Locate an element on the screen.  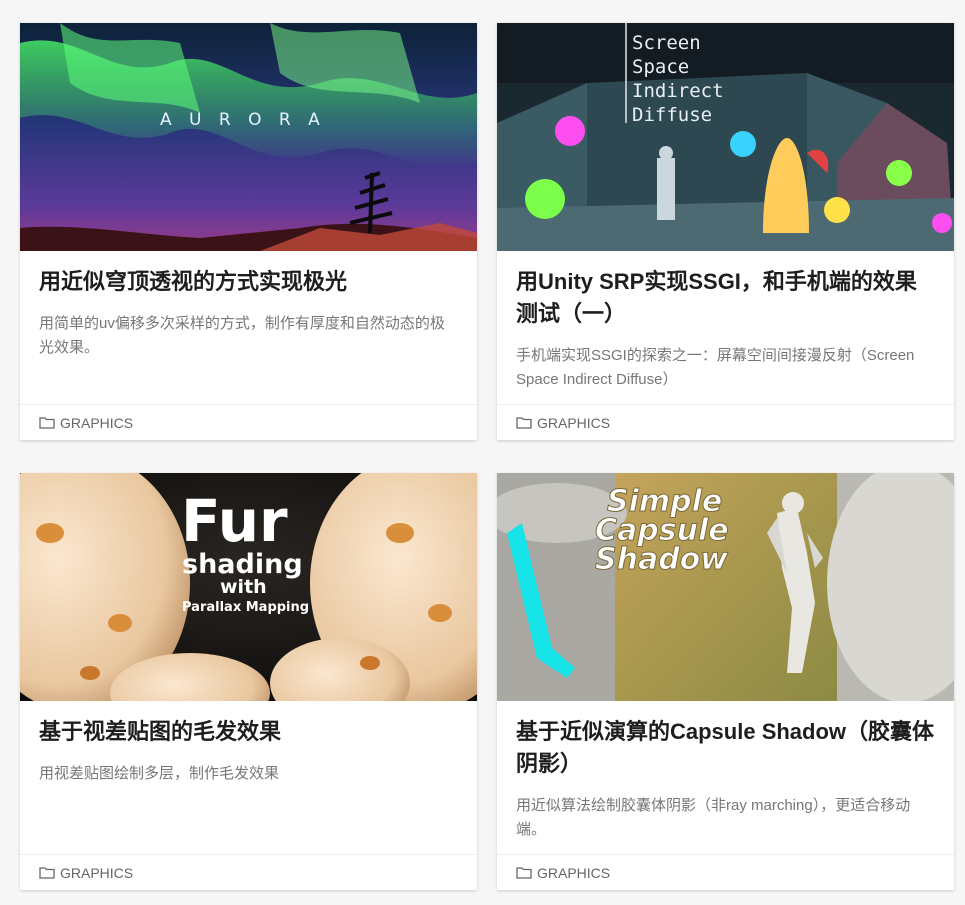
post-title: 基于近似演算的Capsule Shadow（胶囊体阴影） is located at coordinates (727, 748).